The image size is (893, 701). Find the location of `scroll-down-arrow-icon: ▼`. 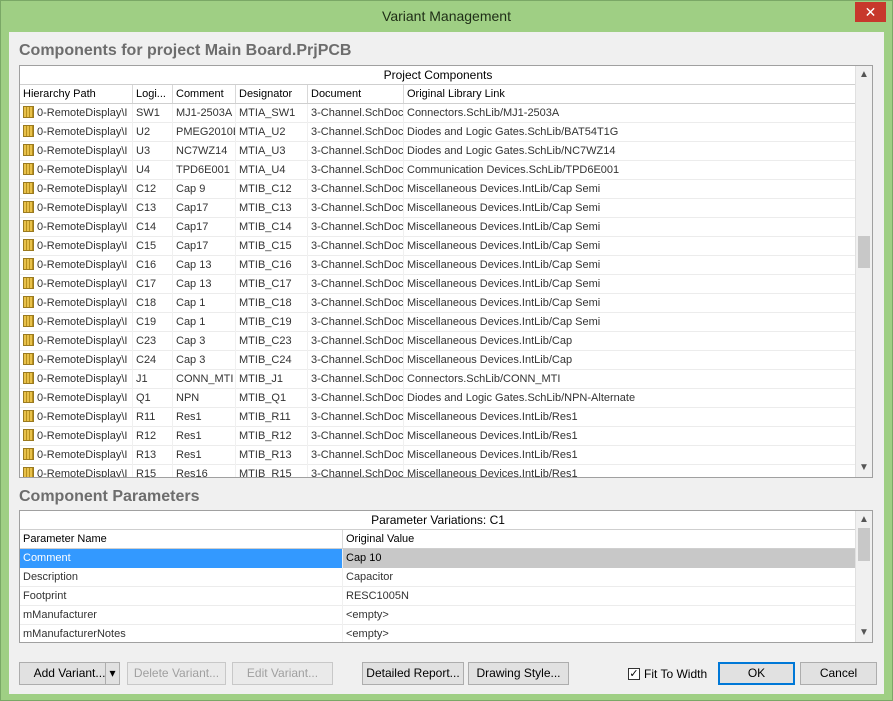

scroll-down-arrow-icon: ▼ is located at coordinates (864, 468).